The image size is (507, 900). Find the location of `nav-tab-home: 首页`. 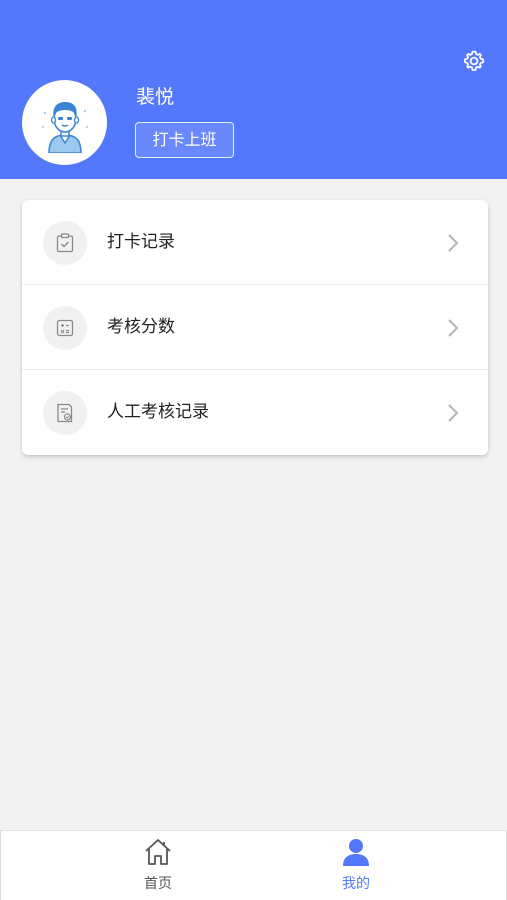

nav-tab-home: 首页 is located at coordinates (158, 865).